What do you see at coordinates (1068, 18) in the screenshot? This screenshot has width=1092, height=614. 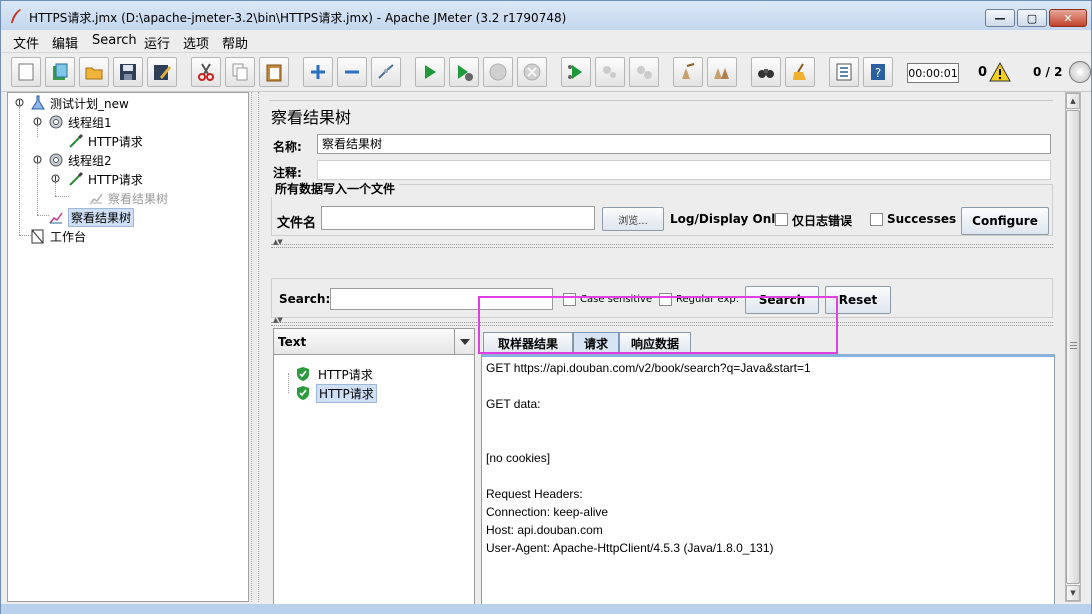 I see `close-button: ✕` at bounding box center [1068, 18].